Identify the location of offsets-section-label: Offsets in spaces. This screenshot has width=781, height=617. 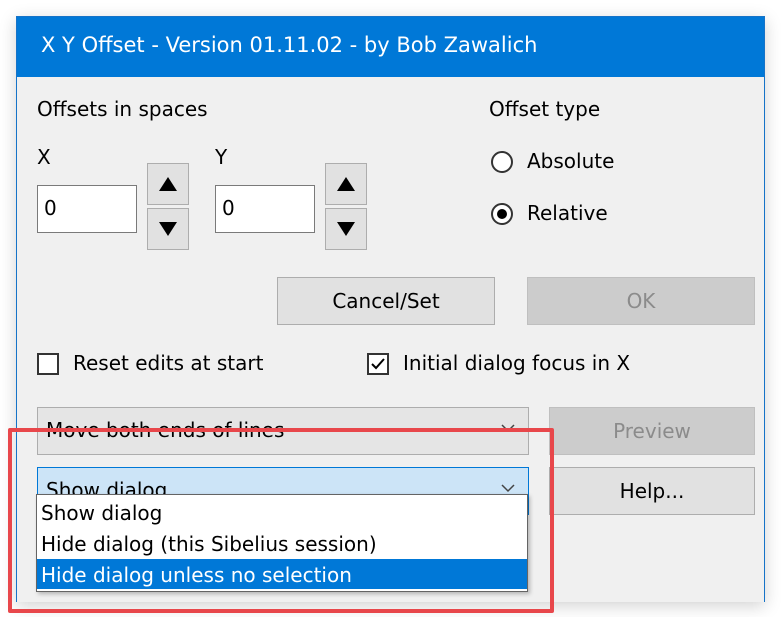
(122, 109).